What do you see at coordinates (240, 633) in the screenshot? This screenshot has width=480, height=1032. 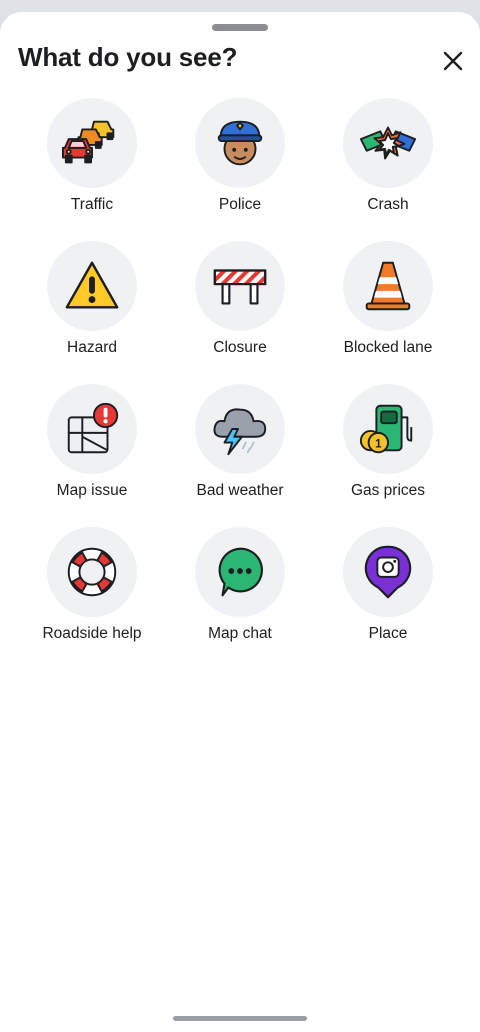 I see `option-label: Map chat` at bounding box center [240, 633].